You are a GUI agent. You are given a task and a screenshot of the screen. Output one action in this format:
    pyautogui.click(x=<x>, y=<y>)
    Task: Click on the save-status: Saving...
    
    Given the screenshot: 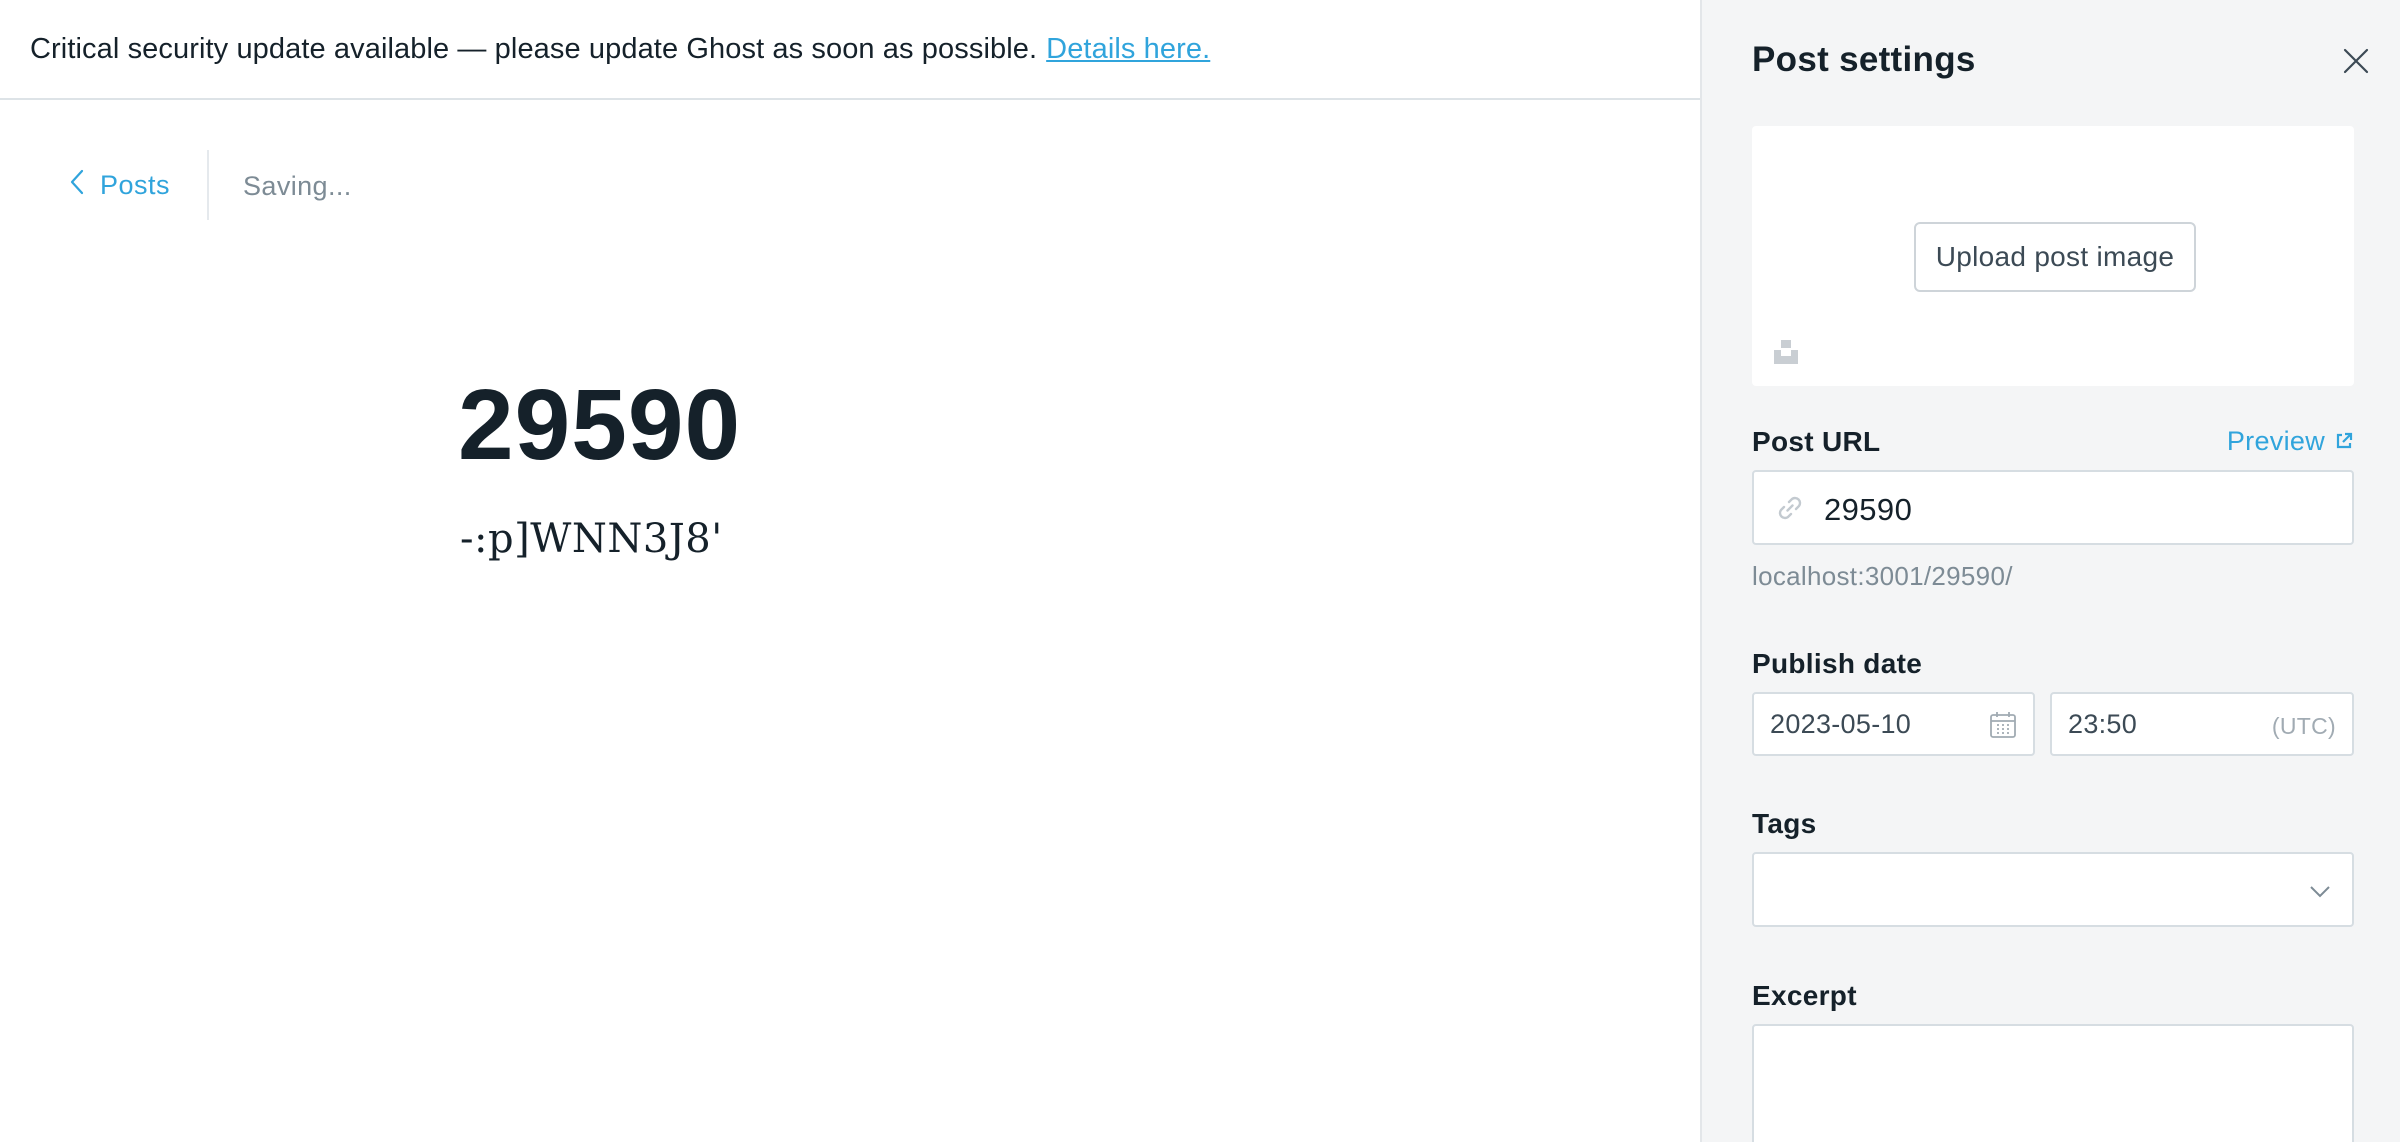 What is the action you would take?
    pyautogui.click(x=297, y=186)
    